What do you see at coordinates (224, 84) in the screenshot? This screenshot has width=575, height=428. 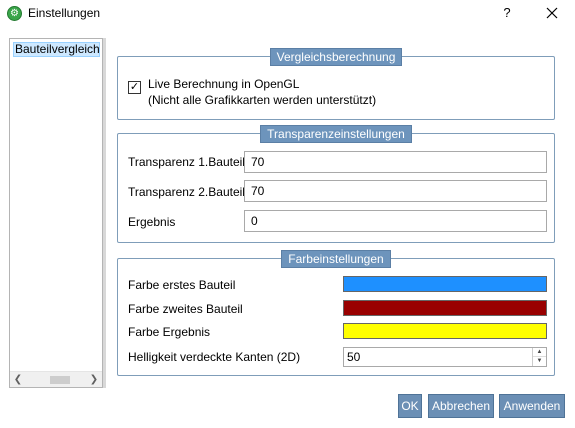 I see `live-opengl-label: Live Berechnung in OpenGL` at bounding box center [224, 84].